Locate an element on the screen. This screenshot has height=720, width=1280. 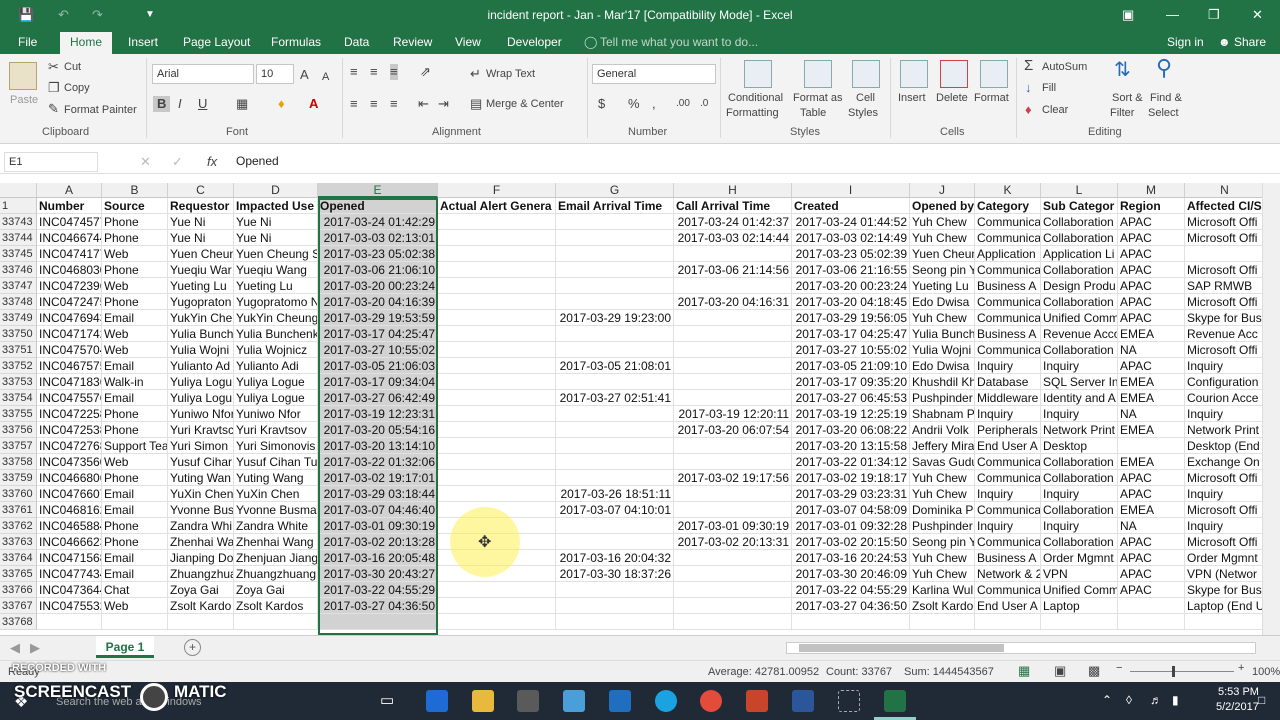
column-header-d: D is located at coordinates (276, 190).